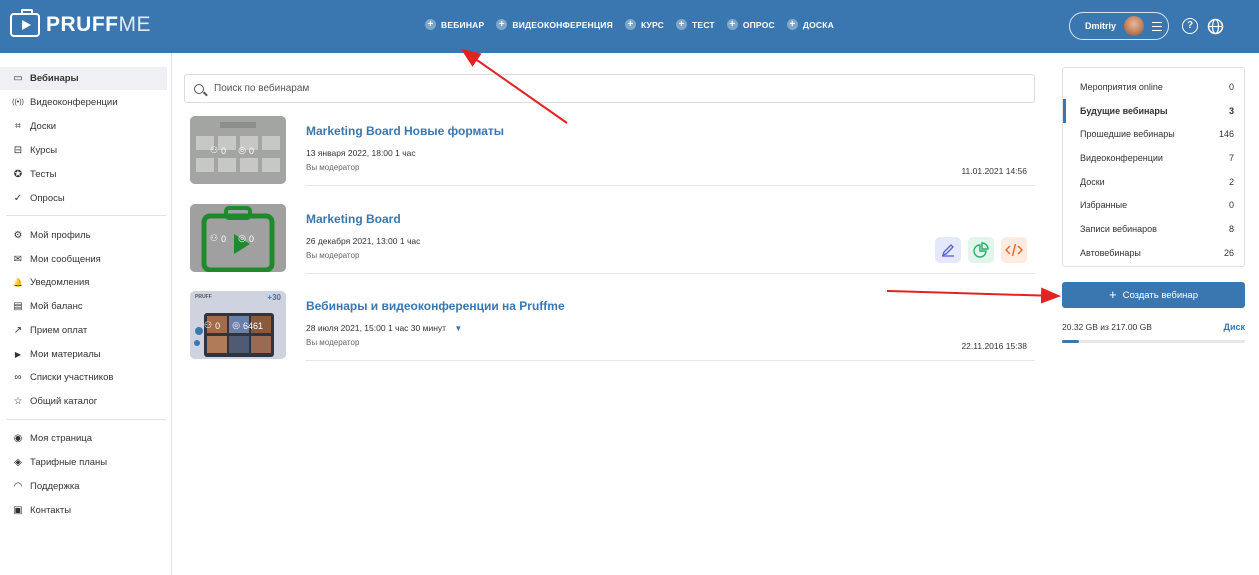 The width and height of the screenshot is (1259, 575). I want to click on sidebar-item-courses: ⊟ Курсы, so click(83, 150).